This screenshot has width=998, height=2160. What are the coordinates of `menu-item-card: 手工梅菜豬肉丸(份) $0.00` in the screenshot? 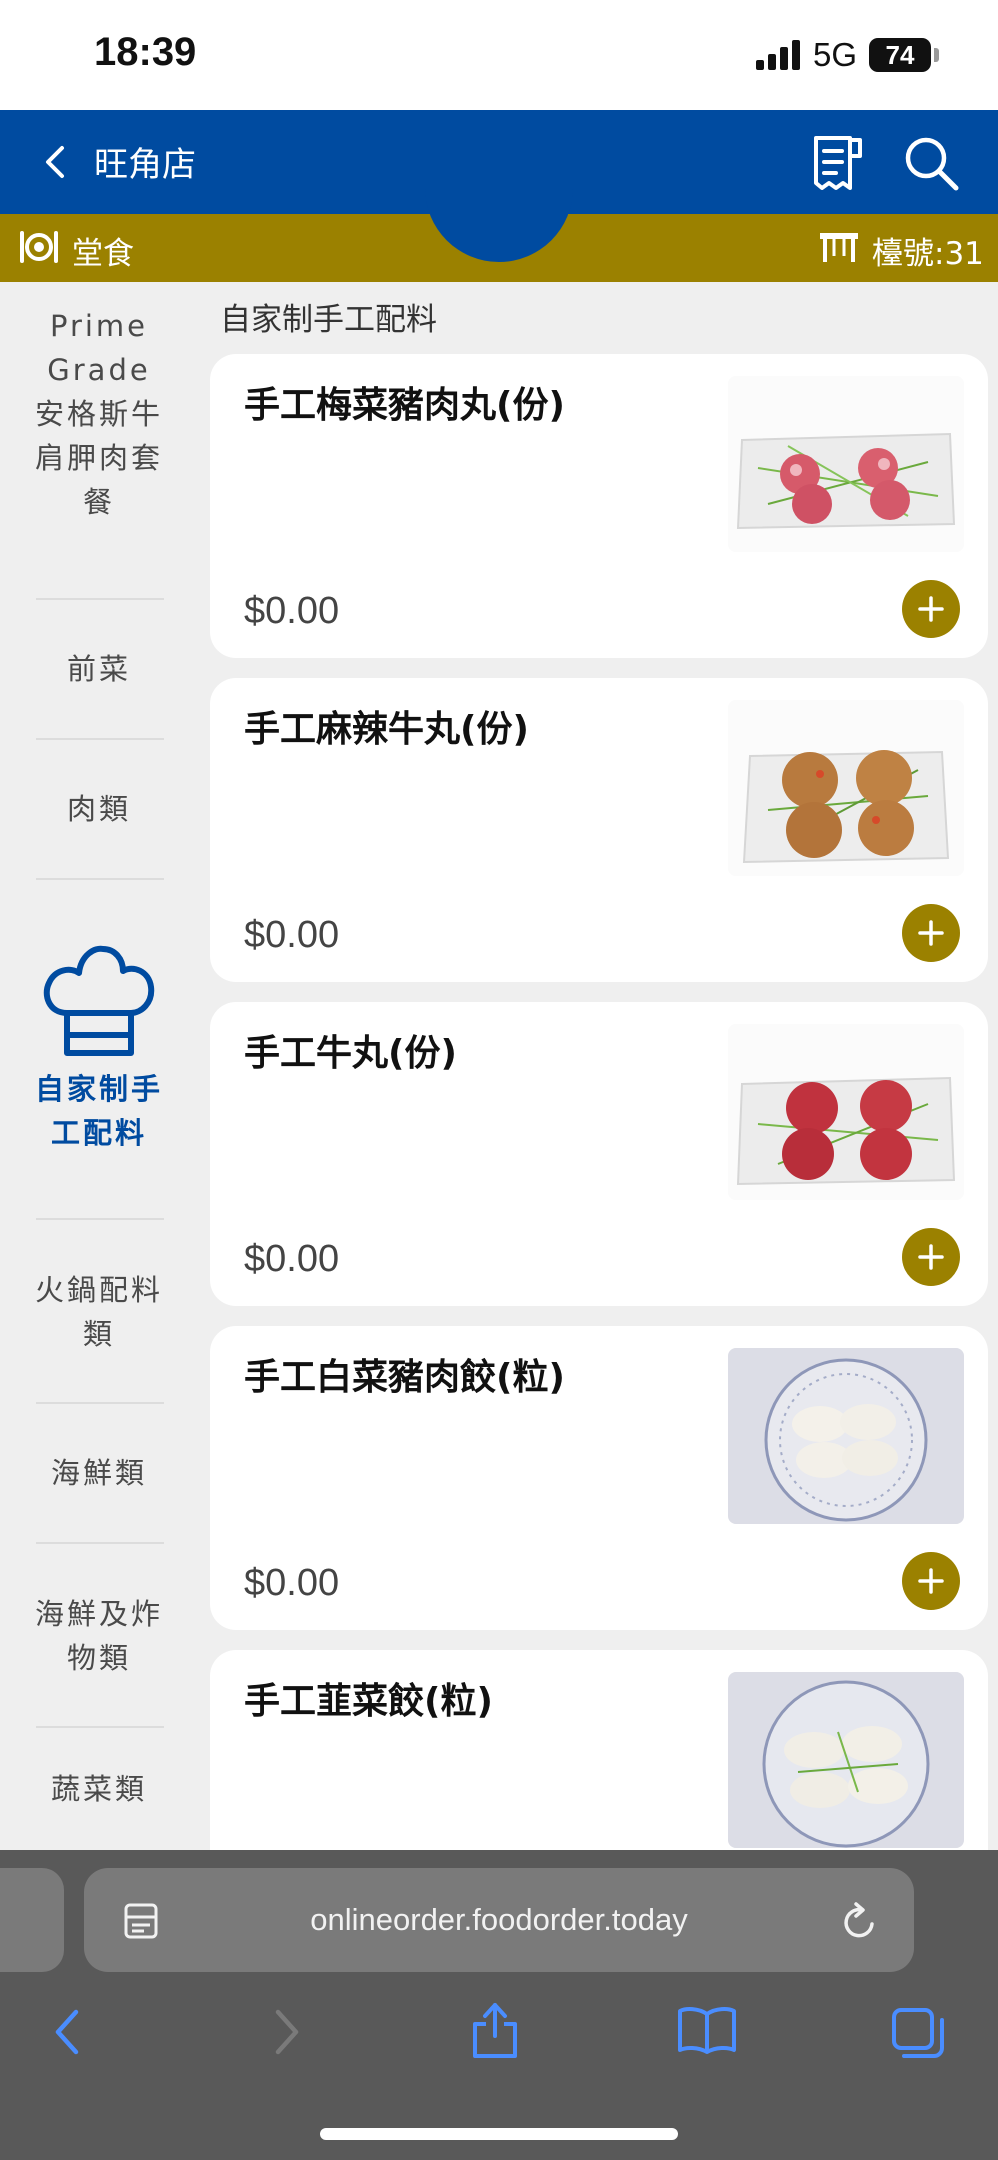 It's located at (599, 506).